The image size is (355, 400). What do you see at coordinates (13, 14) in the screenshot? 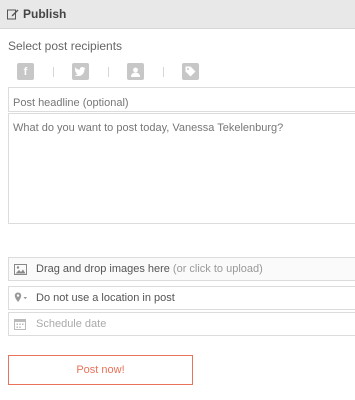
I see `edit-icon` at bounding box center [13, 14].